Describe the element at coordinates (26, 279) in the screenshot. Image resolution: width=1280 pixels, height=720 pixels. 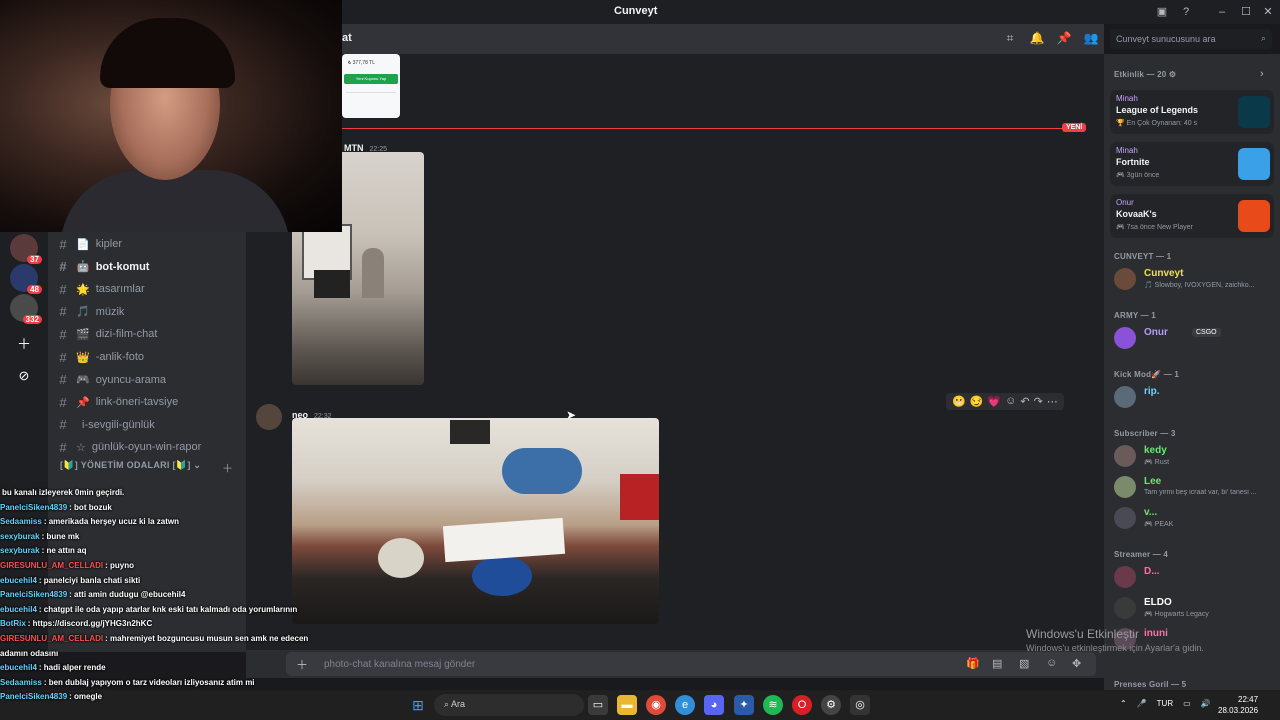
I see `server-icon: 48` at that location.